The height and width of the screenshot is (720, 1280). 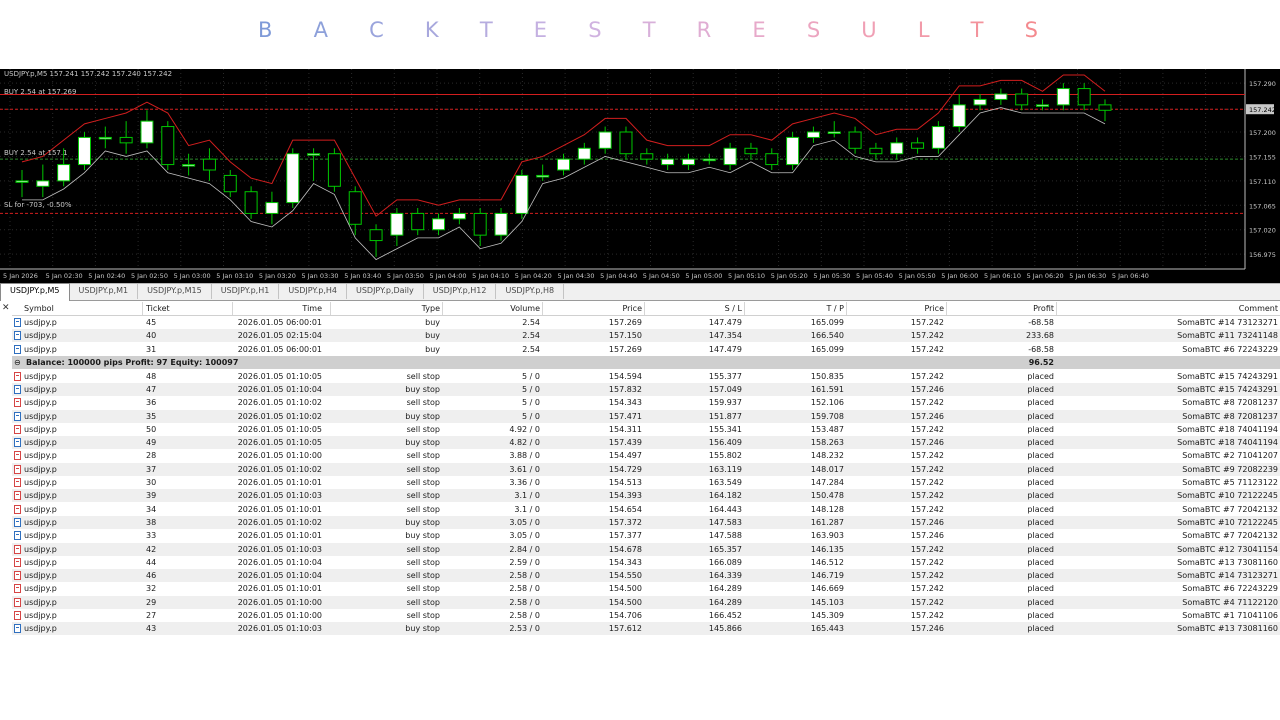 I want to click on table-cell: SomaBTC #5 71123122, so click(x=1230, y=482).